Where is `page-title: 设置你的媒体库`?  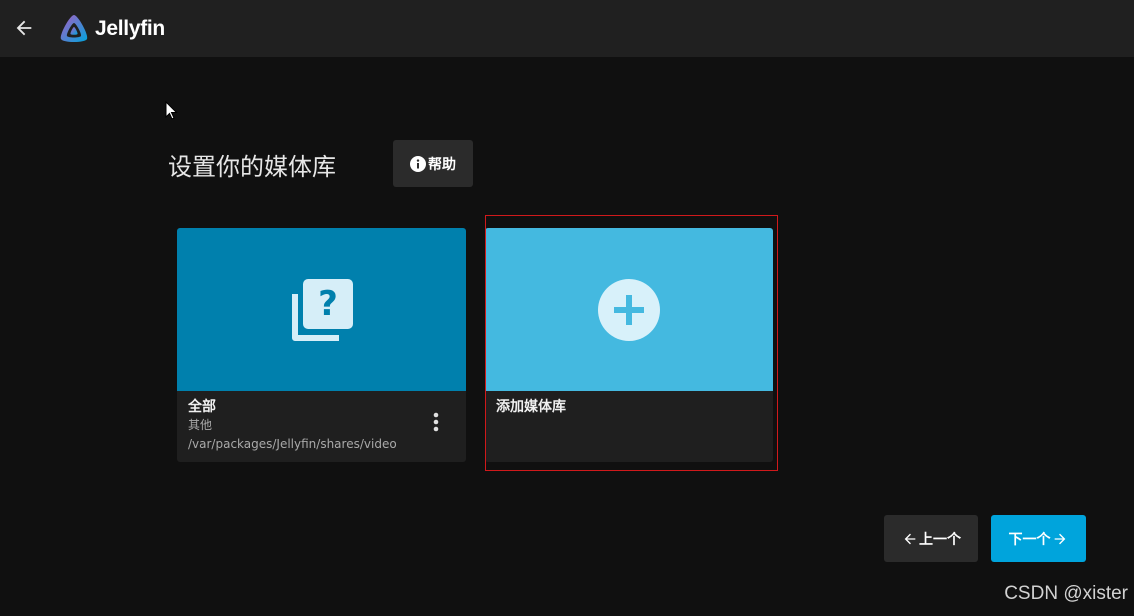
page-title: 设置你的媒体库 is located at coordinates (252, 167).